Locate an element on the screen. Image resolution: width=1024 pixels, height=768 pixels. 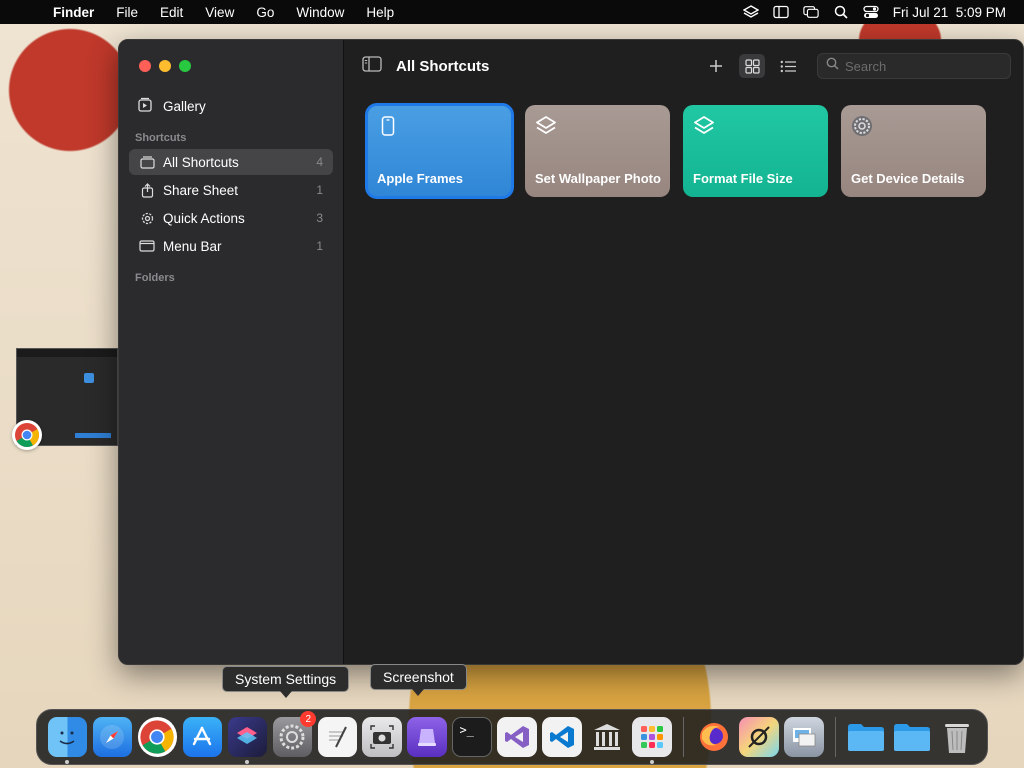
screen-mirroring-icon is located at coordinates (811, 12).